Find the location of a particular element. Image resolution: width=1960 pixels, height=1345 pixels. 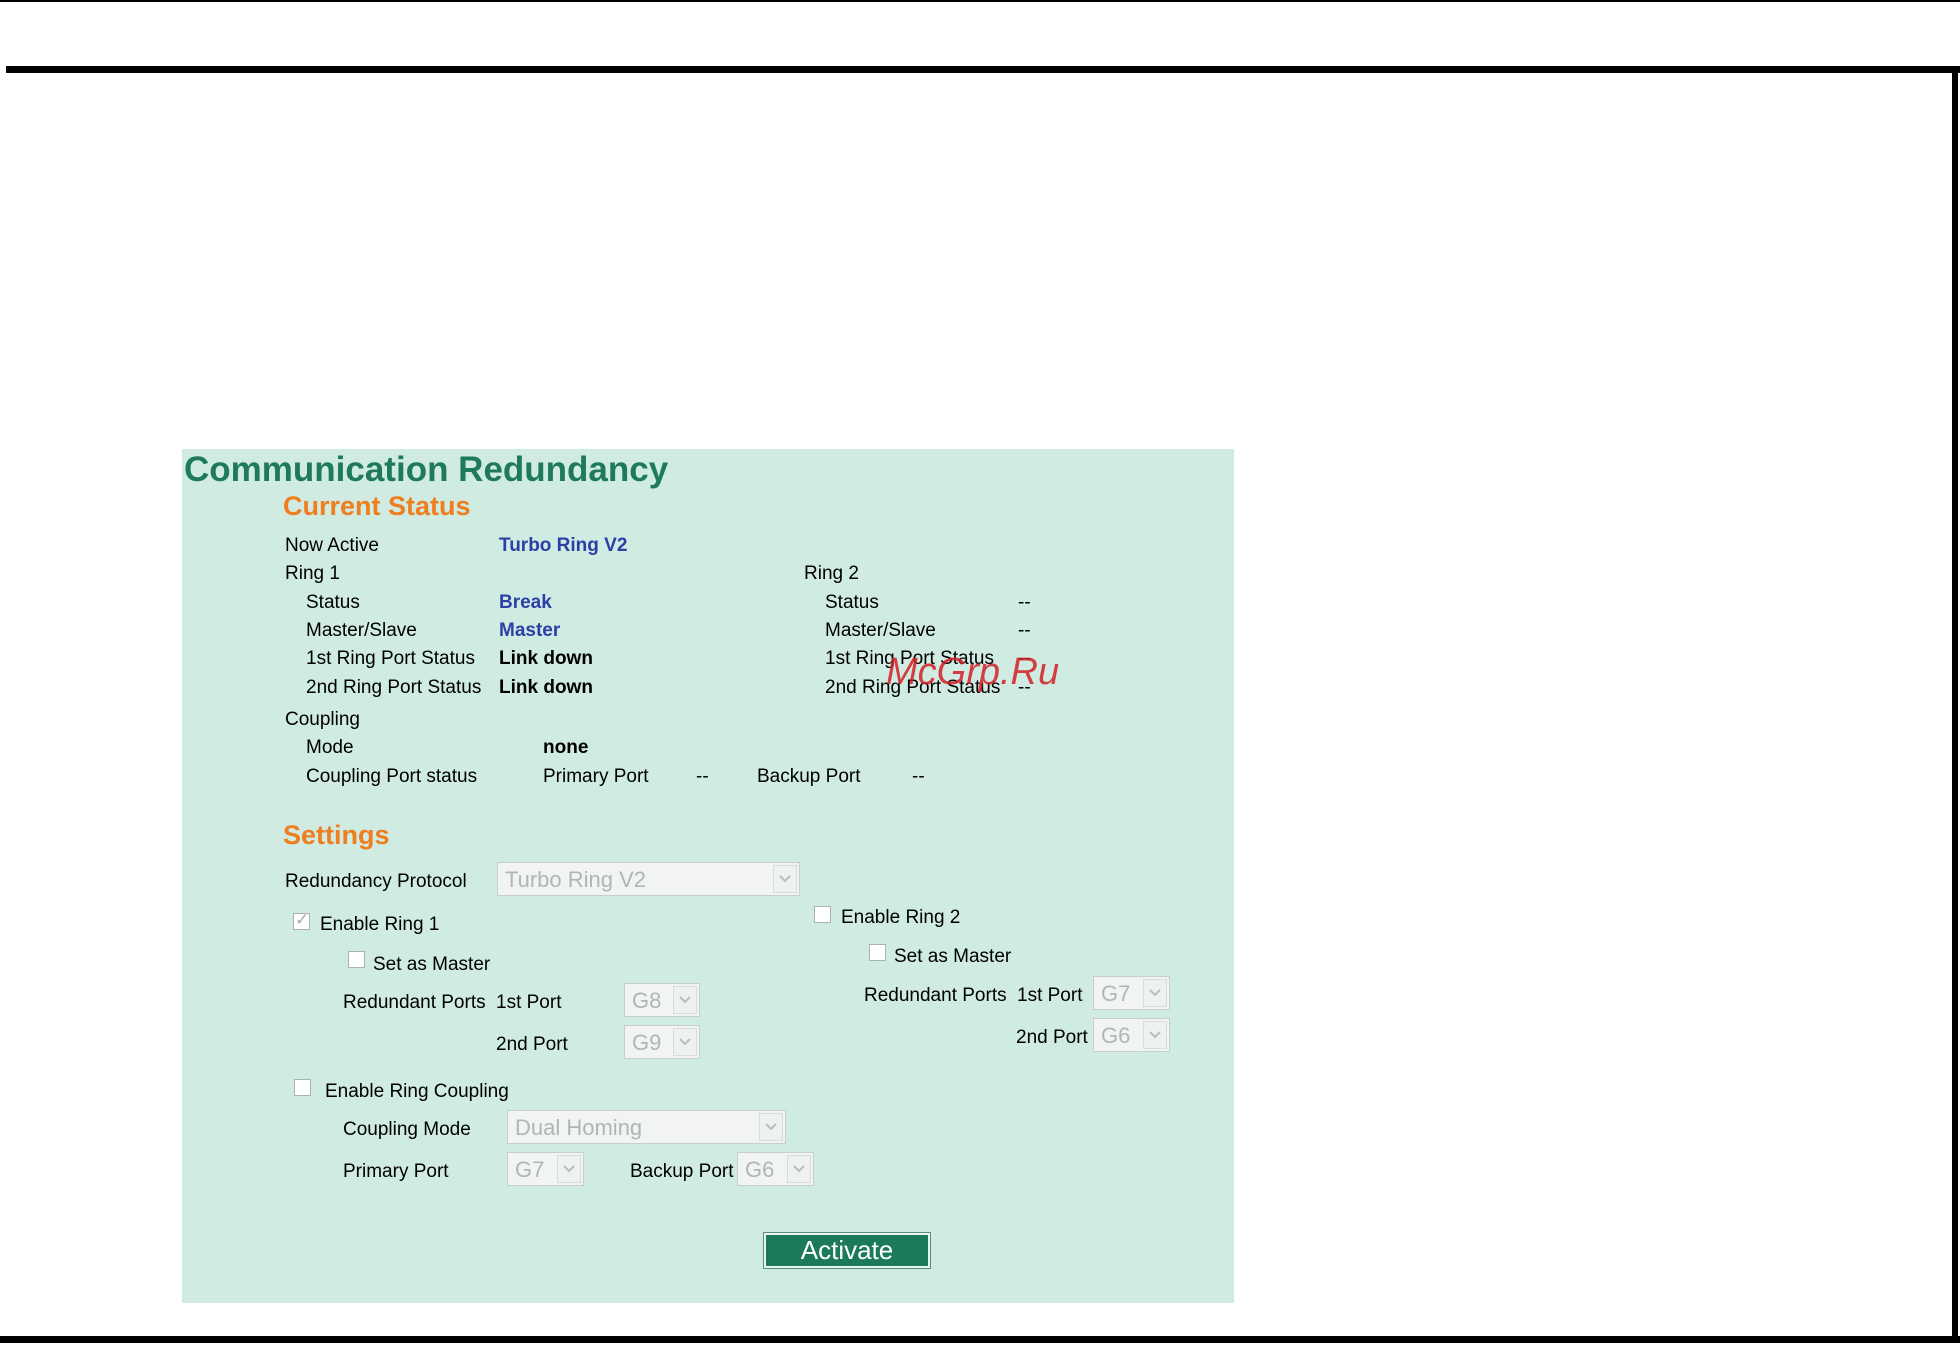

current-status-heading: Current Status is located at coordinates (377, 506).